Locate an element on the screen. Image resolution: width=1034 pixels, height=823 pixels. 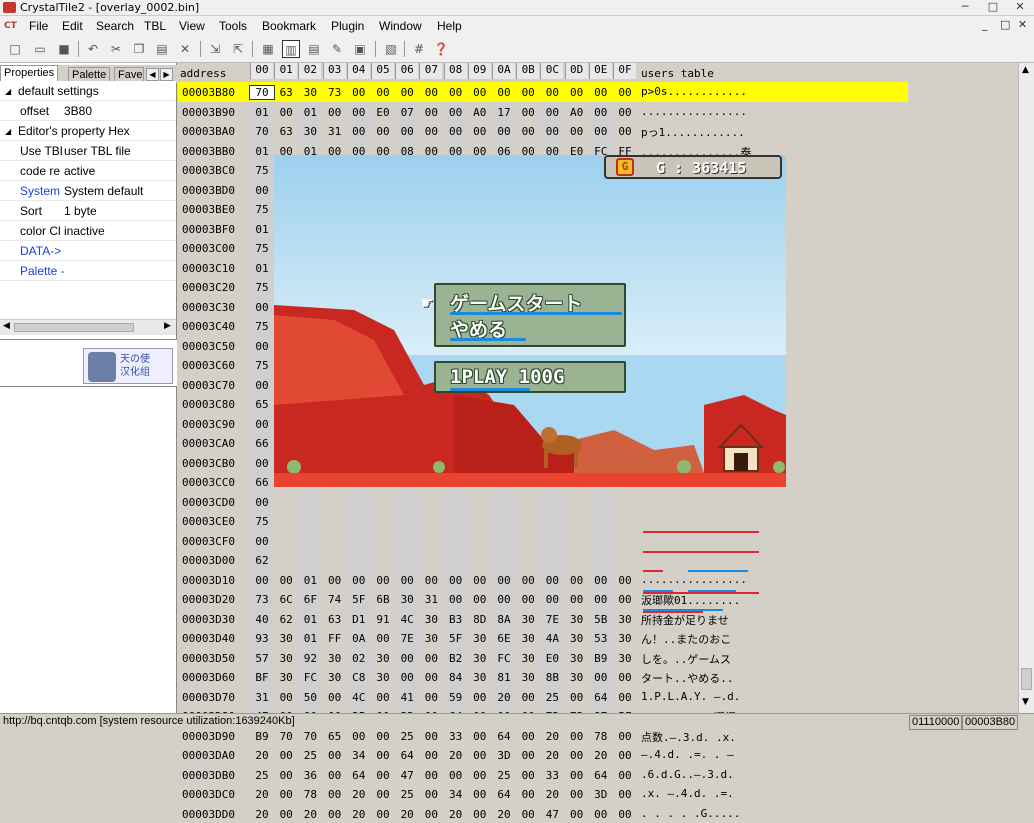
hex-byte: 65 is located at coordinates (262, 404).